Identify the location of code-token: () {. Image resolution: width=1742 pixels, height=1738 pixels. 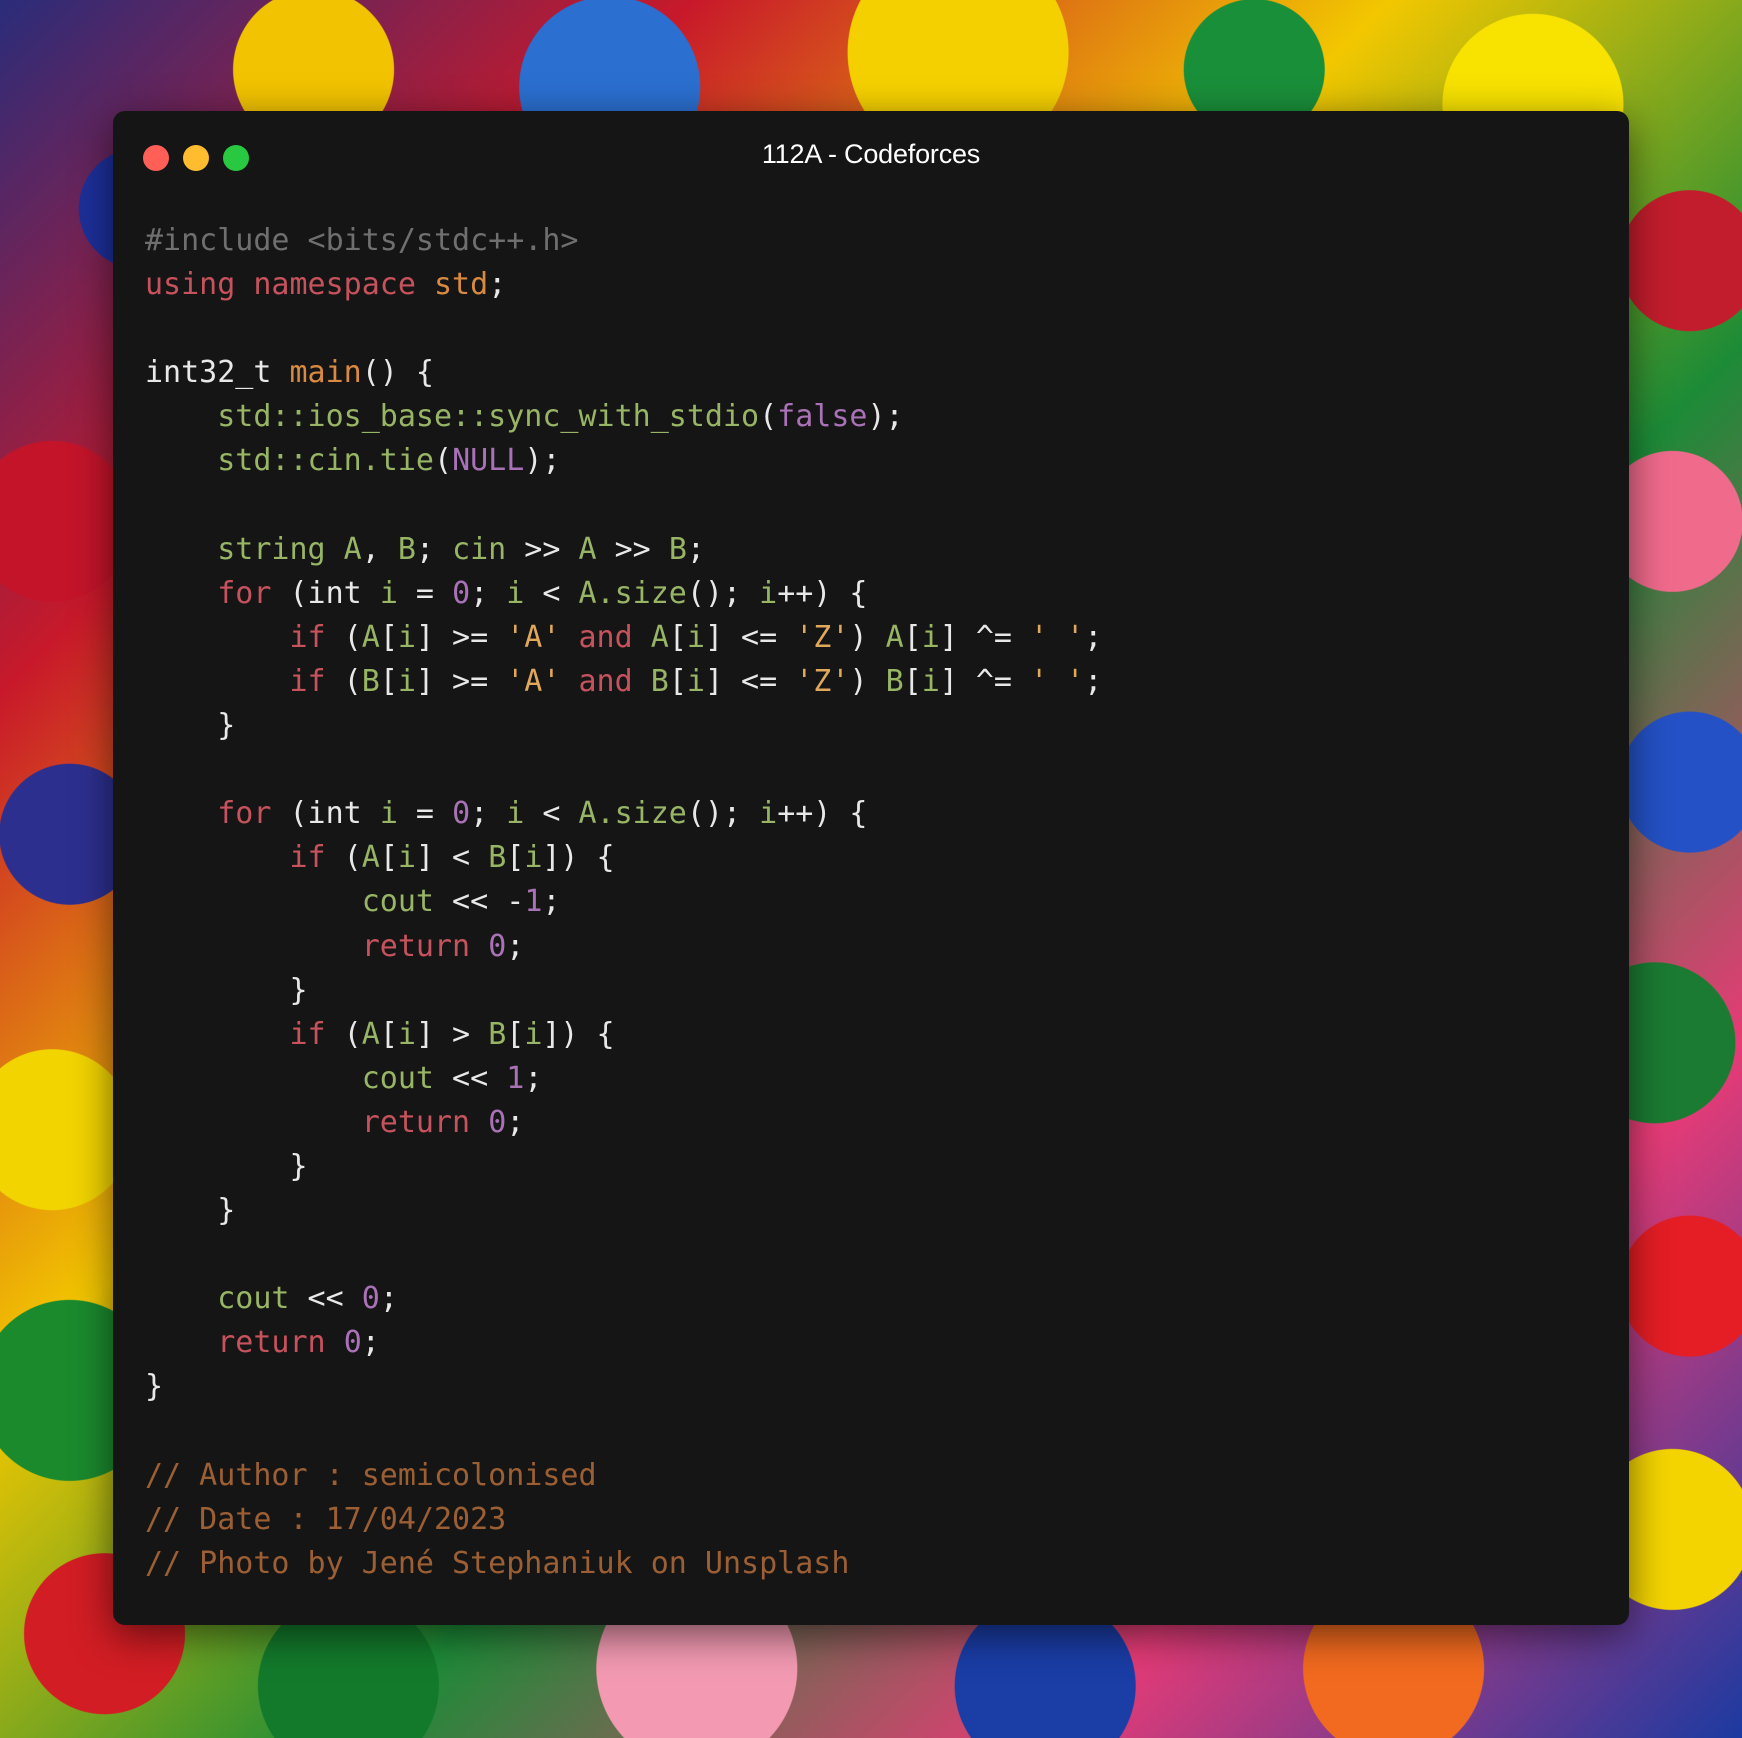
(397, 373).